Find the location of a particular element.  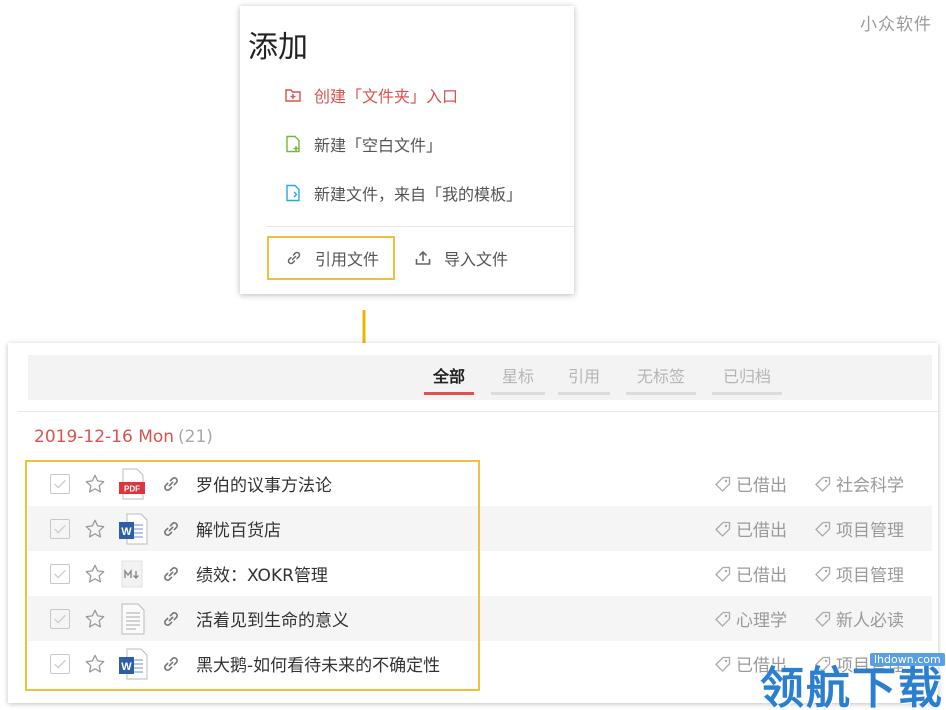

tab-referenced: 引用 is located at coordinates (584, 379).